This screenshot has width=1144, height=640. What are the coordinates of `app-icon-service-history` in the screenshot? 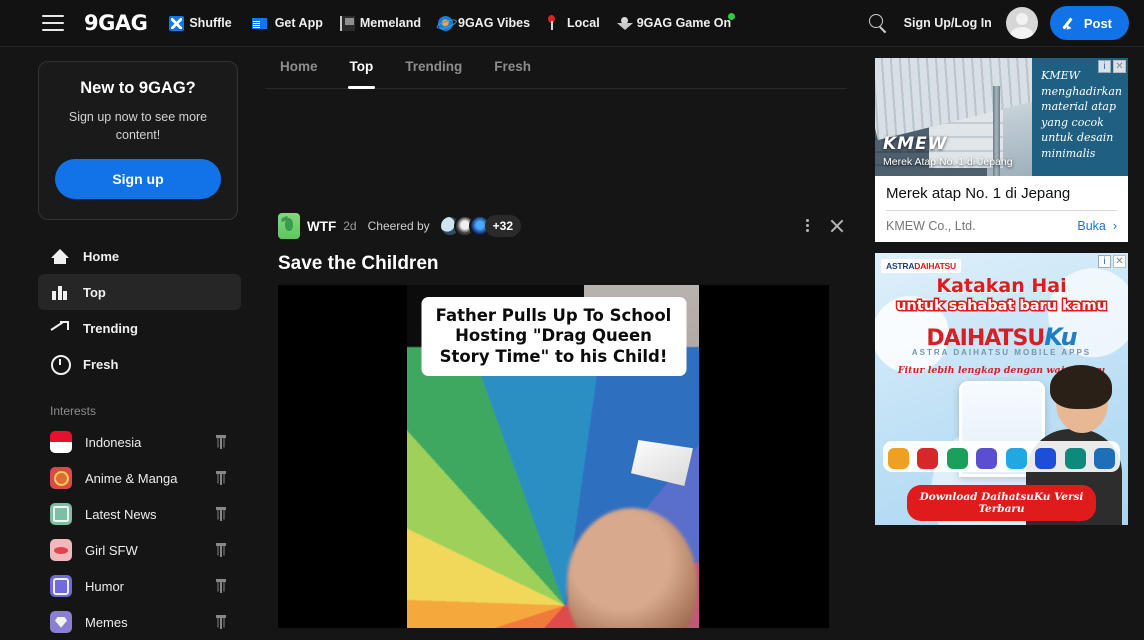 It's located at (1016, 458).